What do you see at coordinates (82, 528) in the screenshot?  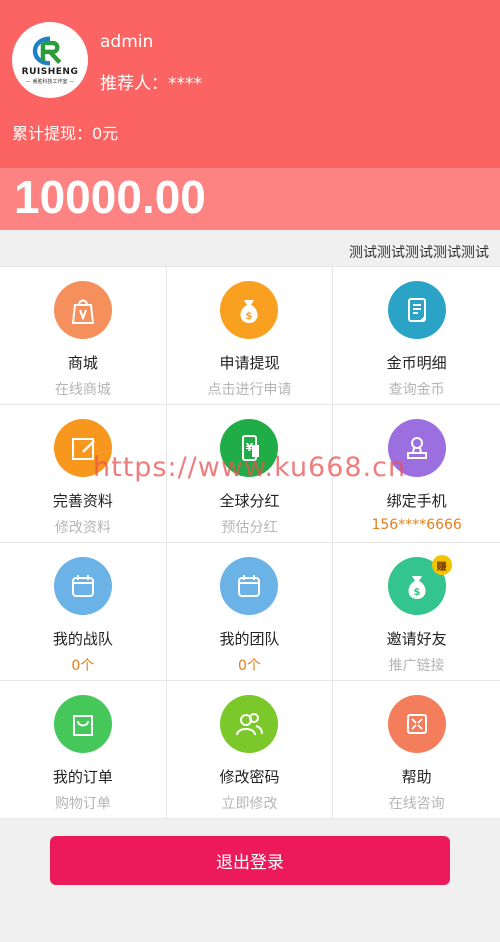 I see `menu-item-subtitle: 修改资料` at bounding box center [82, 528].